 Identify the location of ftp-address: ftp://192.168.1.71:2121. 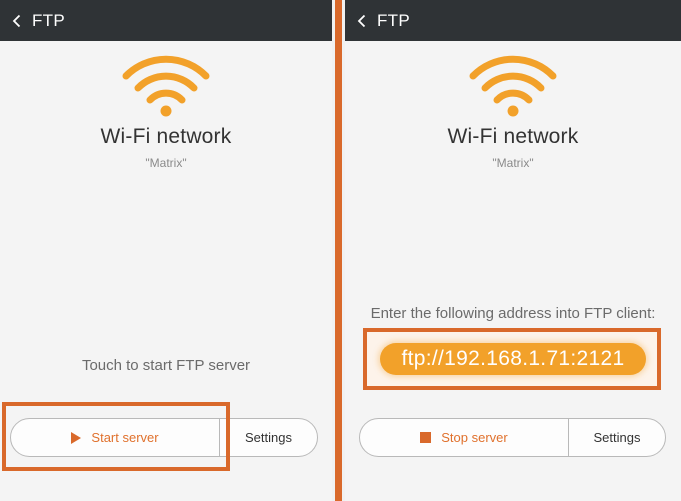
(513, 359).